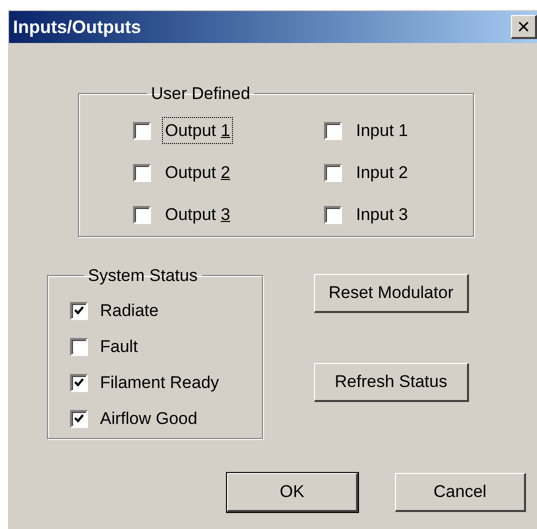 The height and width of the screenshot is (529, 537). I want to click on dialog-button: Cancel, so click(460, 492).